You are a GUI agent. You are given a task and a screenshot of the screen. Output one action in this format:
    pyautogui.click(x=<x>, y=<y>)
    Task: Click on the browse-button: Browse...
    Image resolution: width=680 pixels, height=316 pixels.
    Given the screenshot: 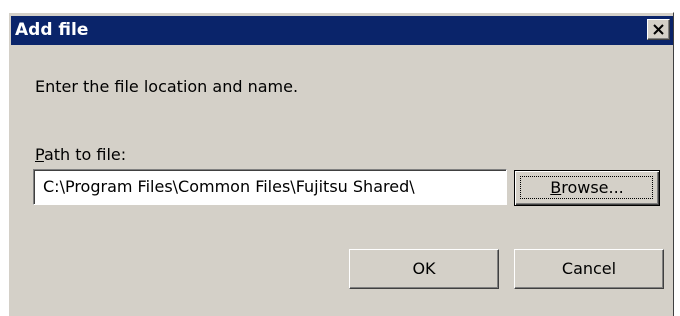 What is the action you would take?
    pyautogui.click(x=587, y=188)
    